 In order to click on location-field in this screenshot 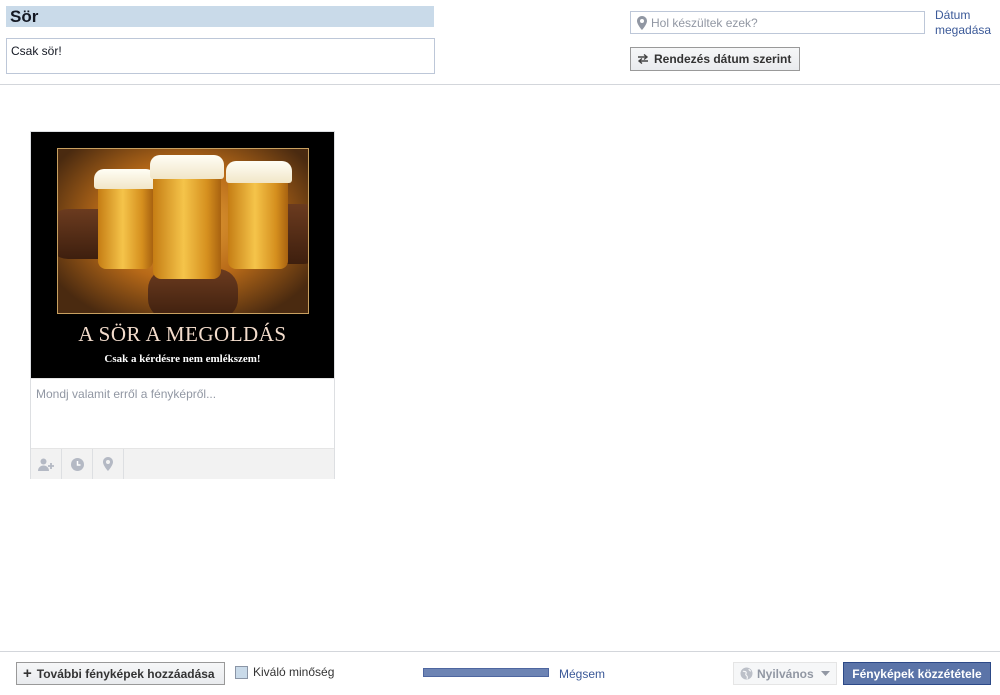, I will do `click(777, 22)`.